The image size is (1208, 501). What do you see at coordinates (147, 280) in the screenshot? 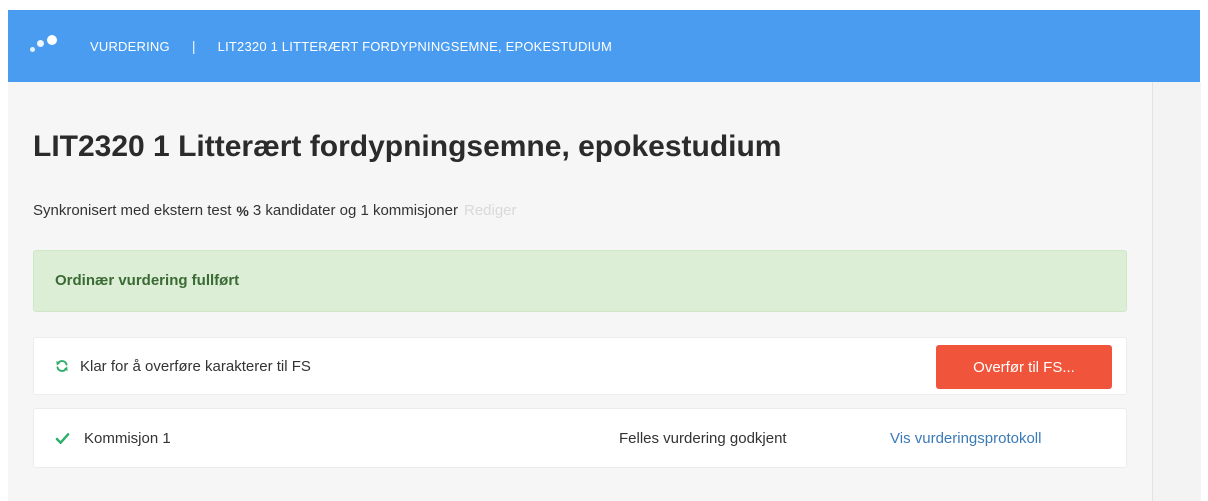
I see `alert-text: Ordinær vurdering fullført` at bounding box center [147, 280].